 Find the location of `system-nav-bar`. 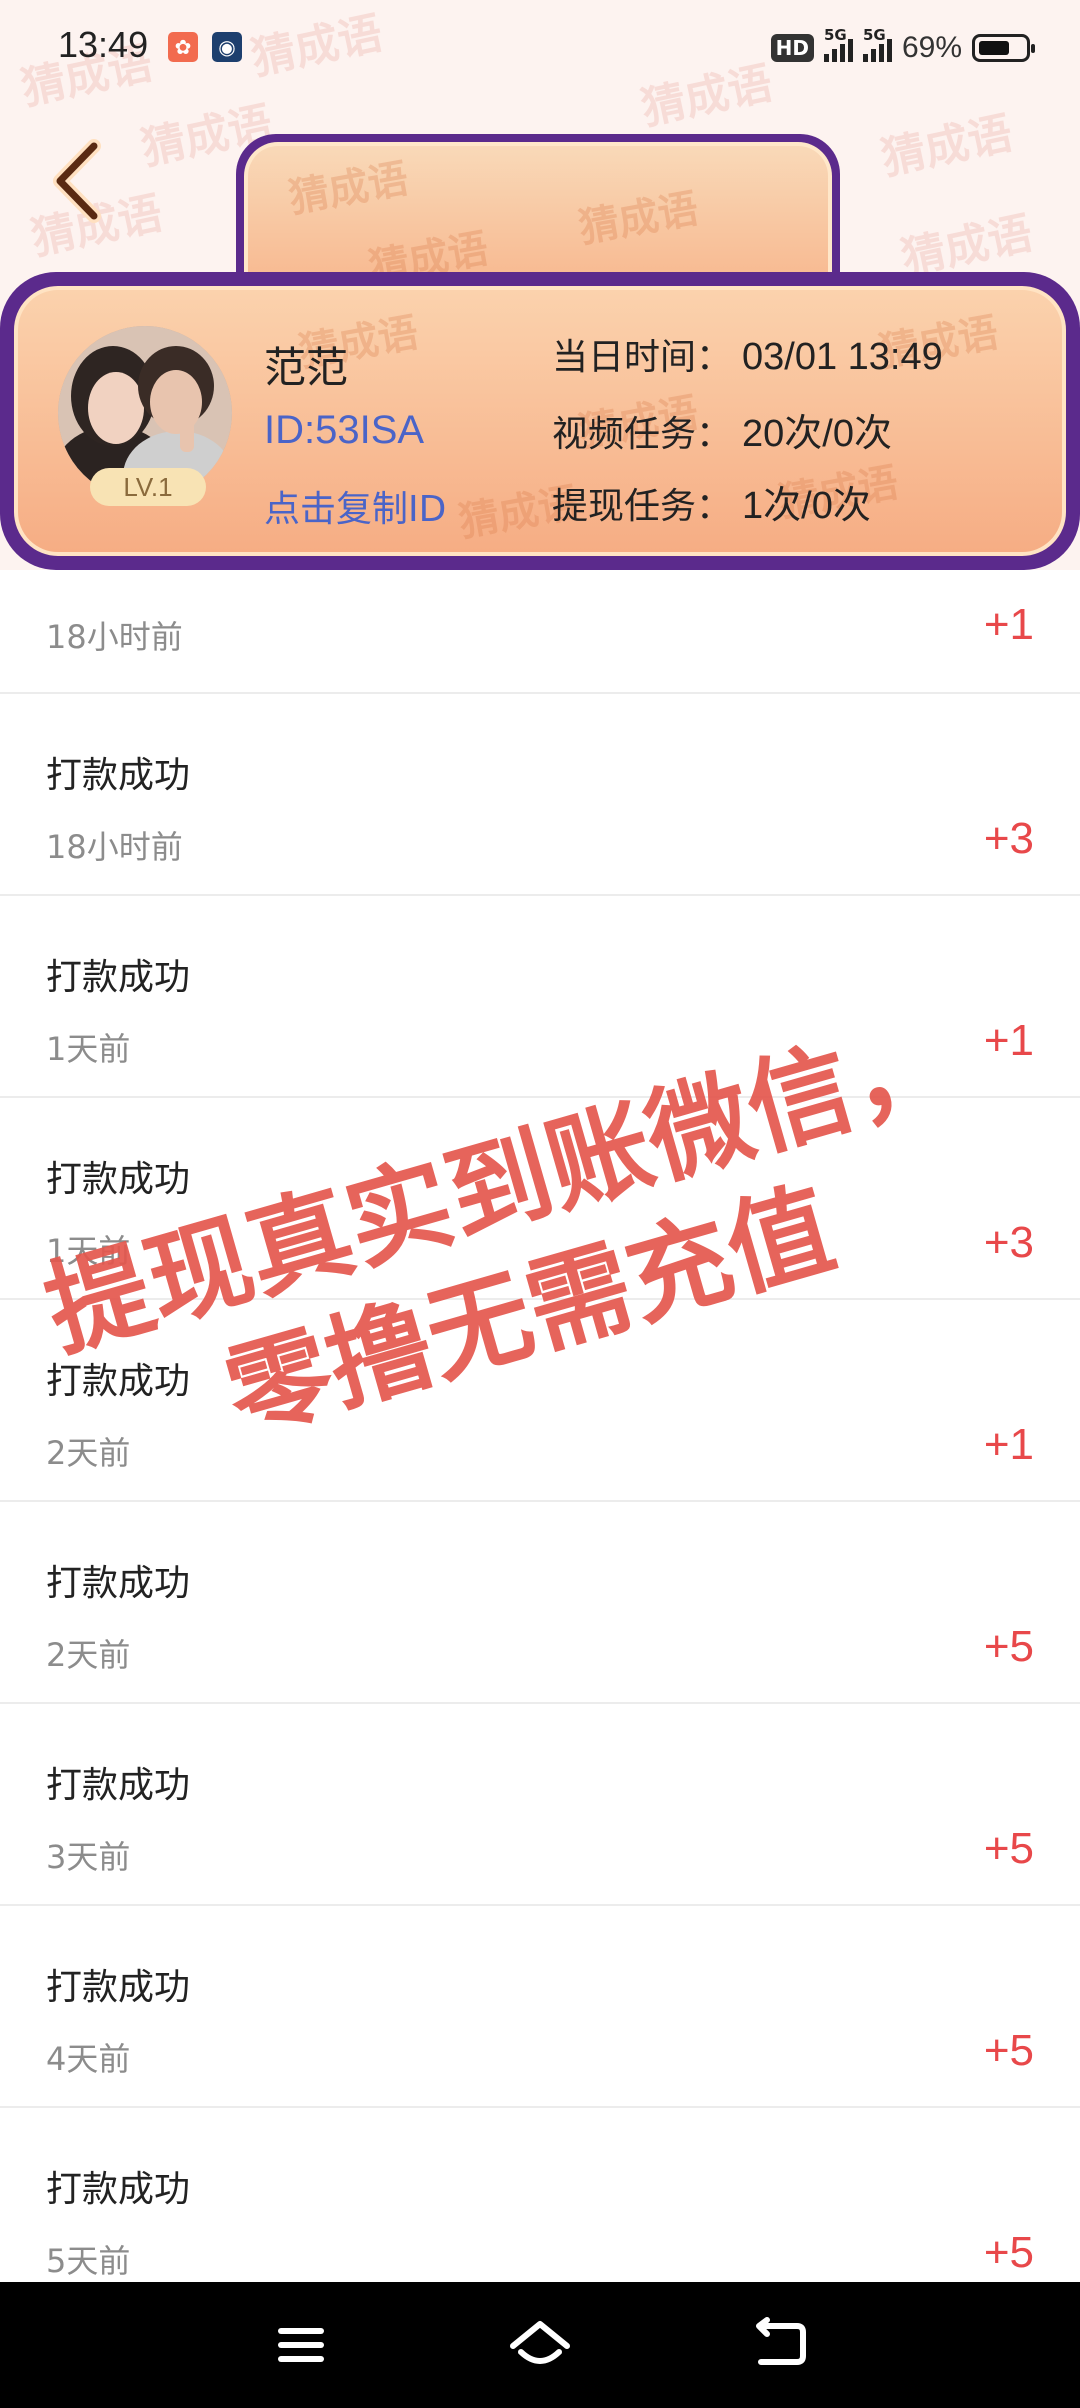

system-nav-bar is located at coordinates (540, 2345).